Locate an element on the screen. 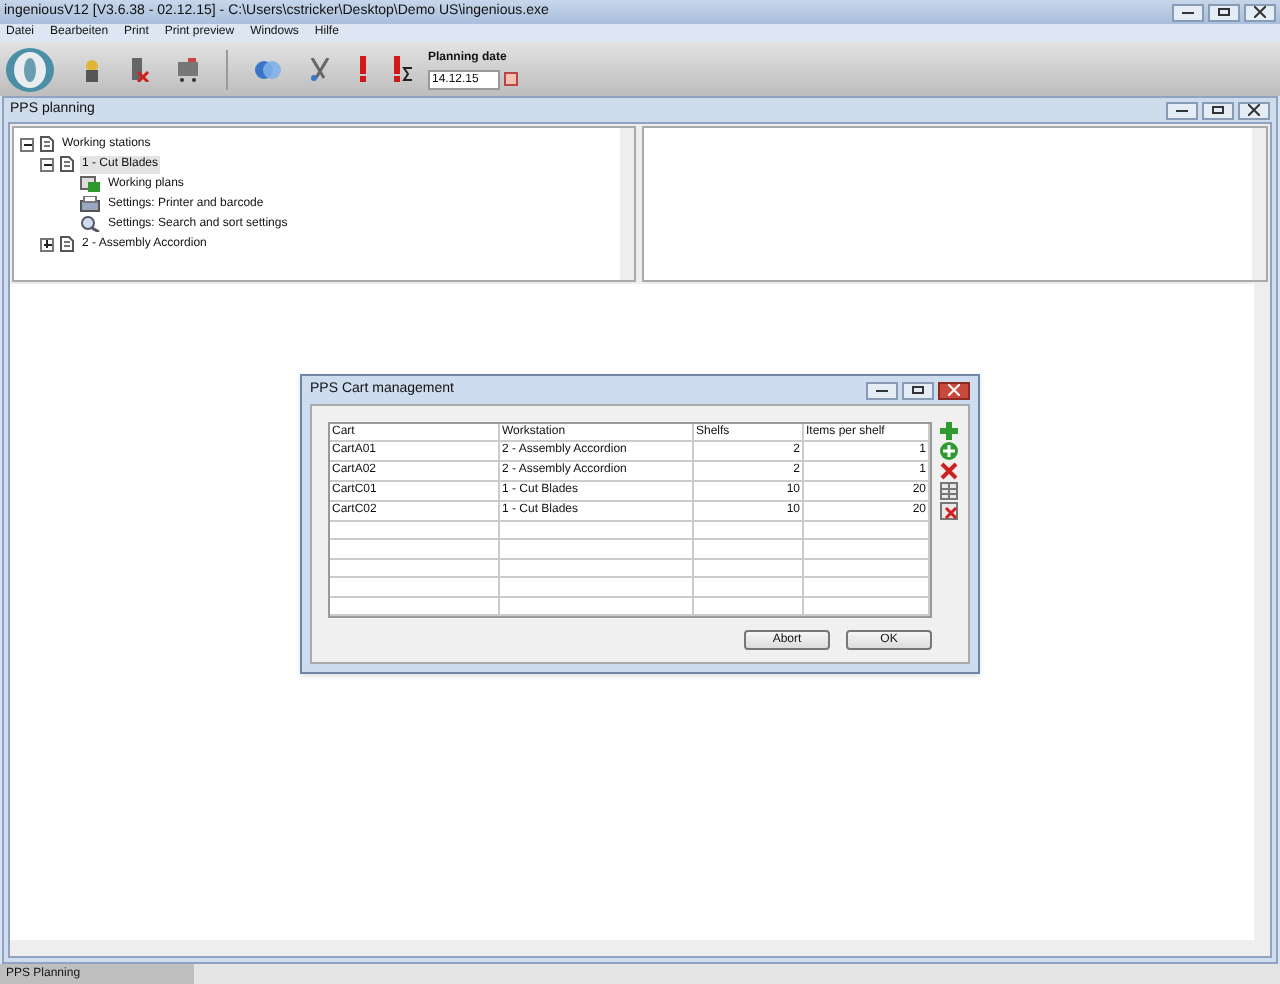 The height and width of the screenshot is (984, 1280). horizontal-scrollbar is located at coordinates (632, 948).